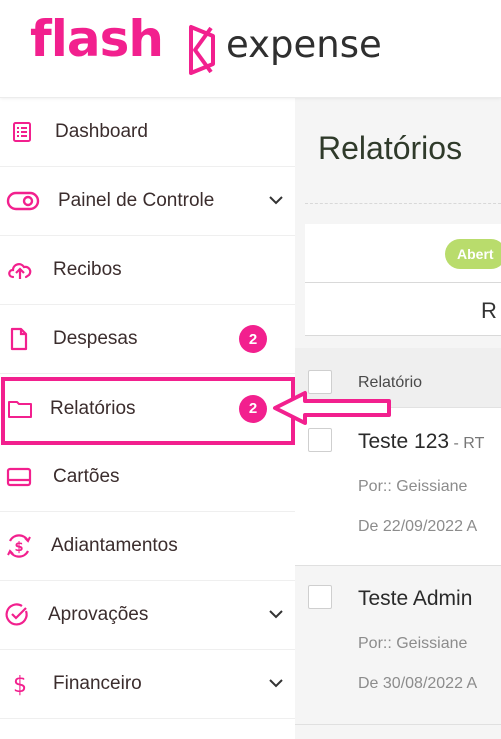 This screenshot has width=501, height=739. I want to click on sidebar-item-painel-de-controle: Painel de Controle, so click(147, 201).